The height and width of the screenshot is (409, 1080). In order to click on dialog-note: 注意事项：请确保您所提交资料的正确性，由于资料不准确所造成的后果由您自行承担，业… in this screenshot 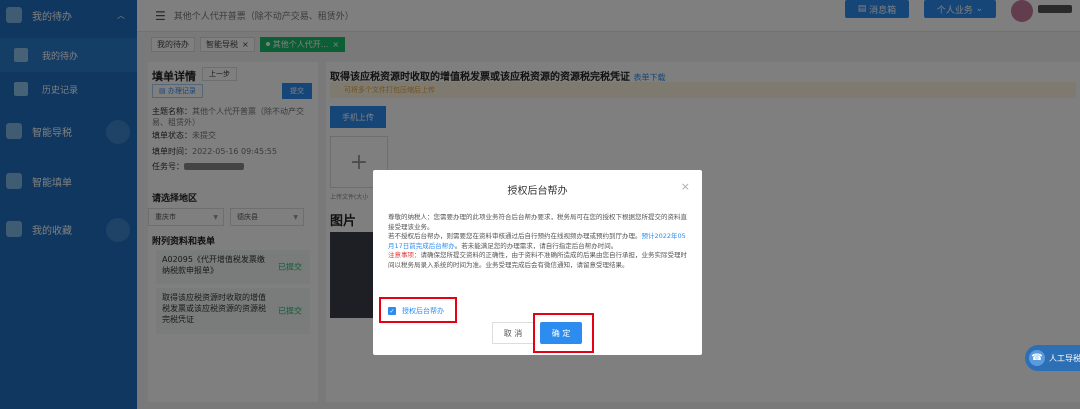, I will do `click(538, 260)`.